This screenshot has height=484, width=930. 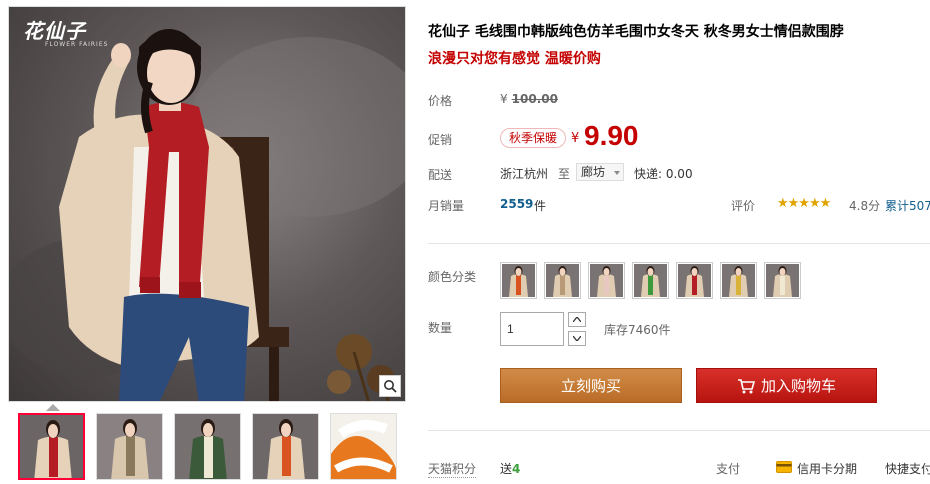 I want to click on destination-select: 廊坊, so click(x=600, y=172).